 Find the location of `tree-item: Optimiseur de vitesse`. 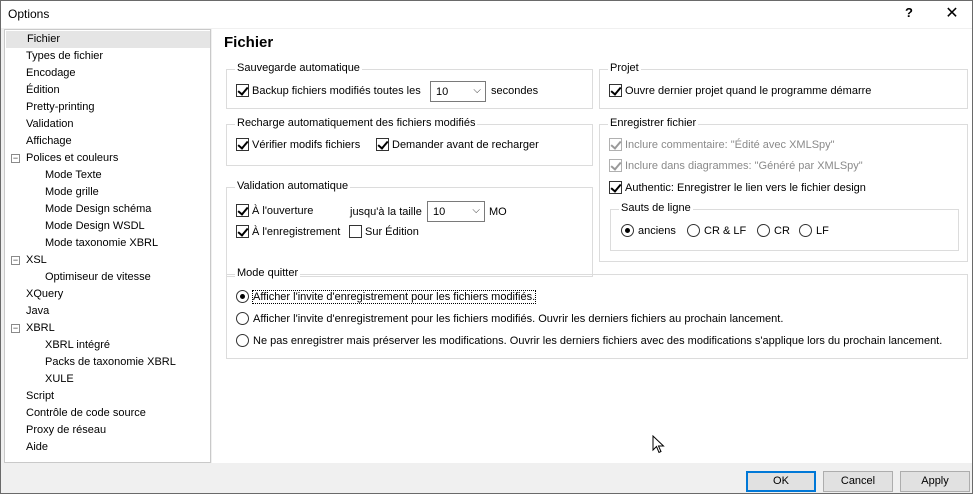

tree-item: Optimiseur de vitesse is located at coordinates (98, 277).